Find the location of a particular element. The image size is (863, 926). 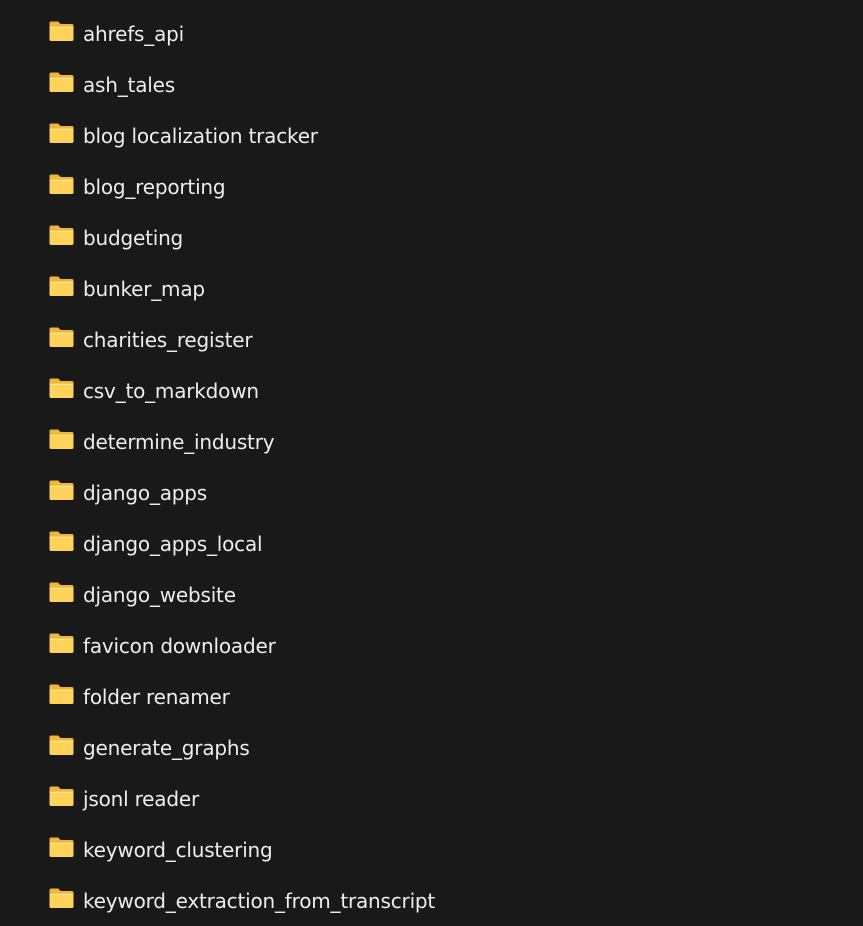

folder-item: bunker_map is located at coordinates (431, 288).